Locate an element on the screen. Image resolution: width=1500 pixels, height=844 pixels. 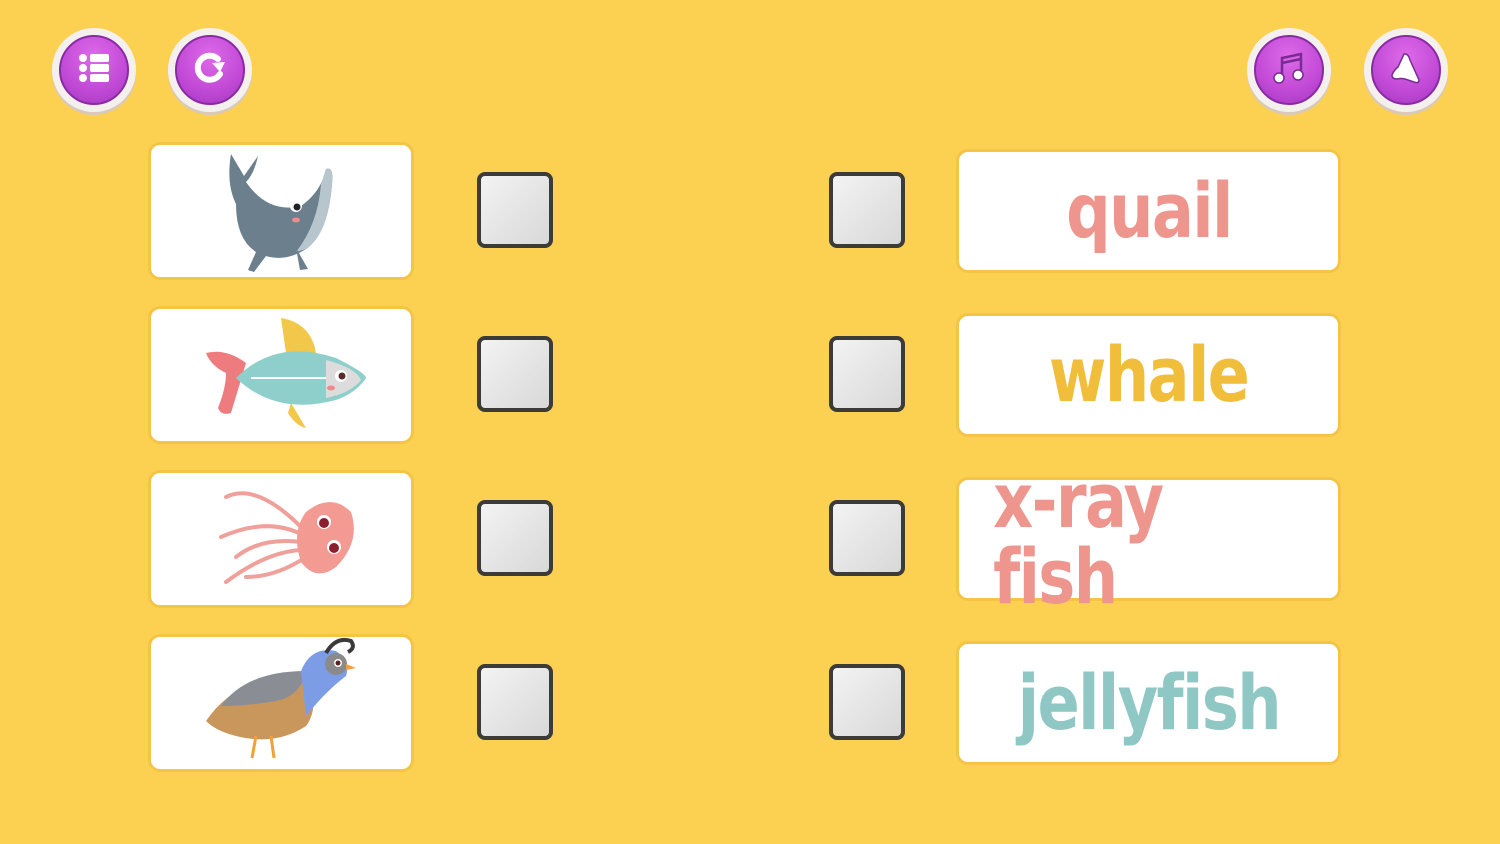
list-icon is located at coordinates (94, 70).